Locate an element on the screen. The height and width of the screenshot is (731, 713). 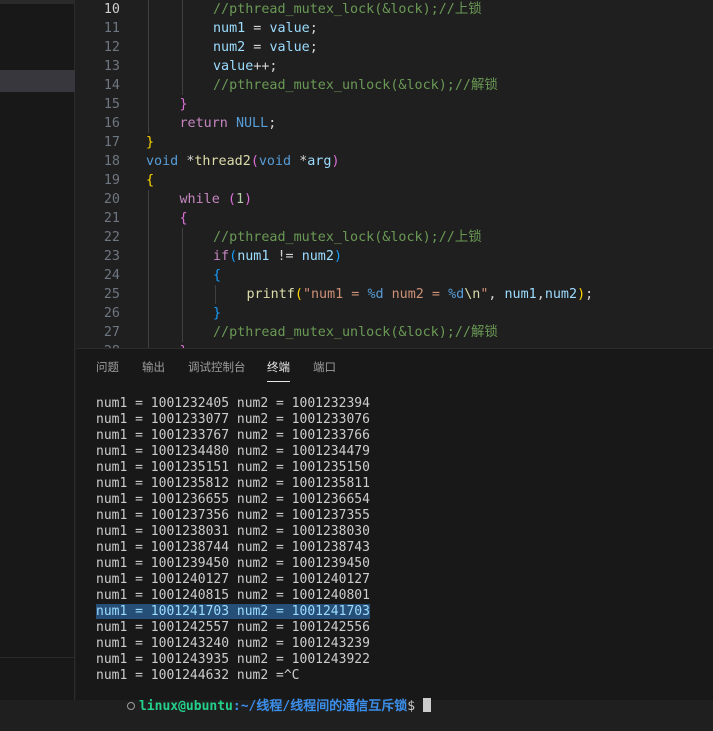
code-line: 26} is located at coordinates (394, 313).